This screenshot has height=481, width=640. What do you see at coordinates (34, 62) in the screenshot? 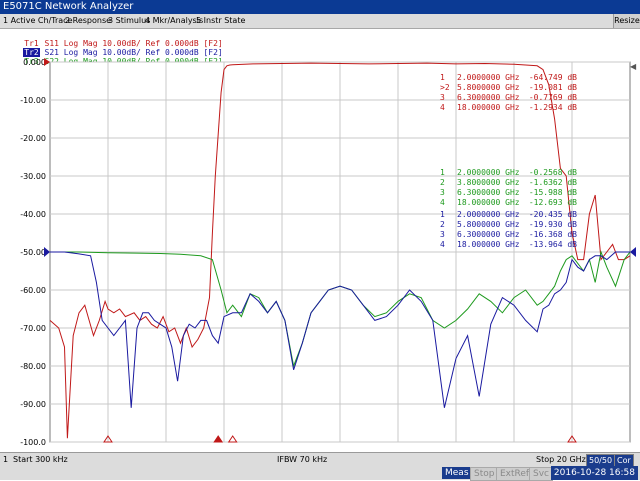
I see `y-tick-label: 0.000` at bounding box center [34, 62].